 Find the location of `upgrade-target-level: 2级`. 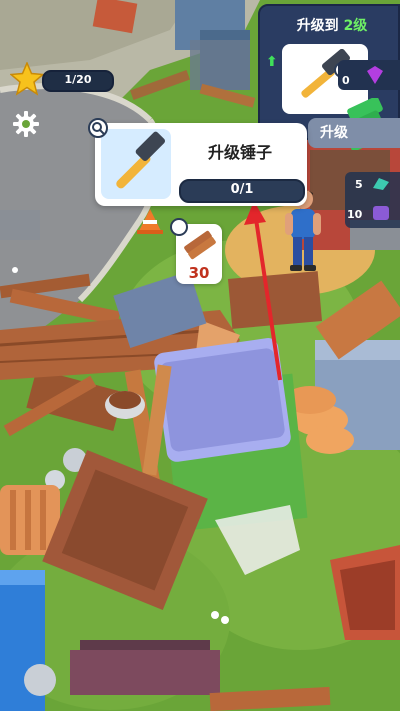

upgrade-target-level: 2级 is located at coordinates (355, 26).